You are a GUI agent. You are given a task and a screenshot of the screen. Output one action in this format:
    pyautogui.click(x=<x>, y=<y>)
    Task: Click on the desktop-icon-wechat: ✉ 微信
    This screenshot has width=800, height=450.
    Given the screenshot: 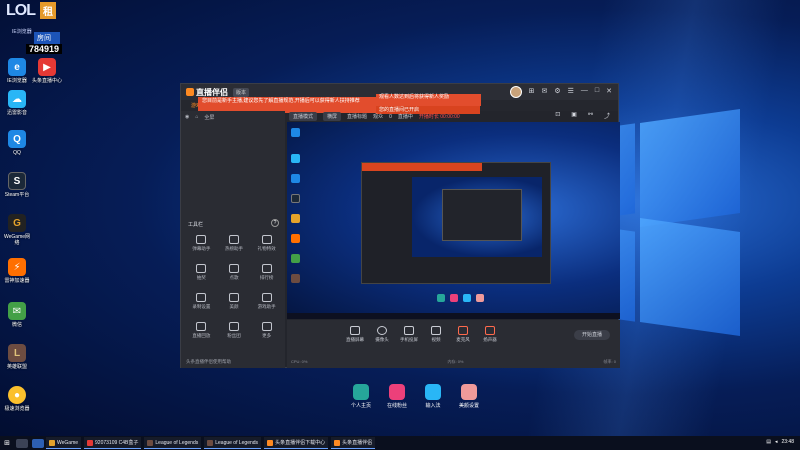 What is the action you would take?
    pyautogui.click(x=17, y=315)
    